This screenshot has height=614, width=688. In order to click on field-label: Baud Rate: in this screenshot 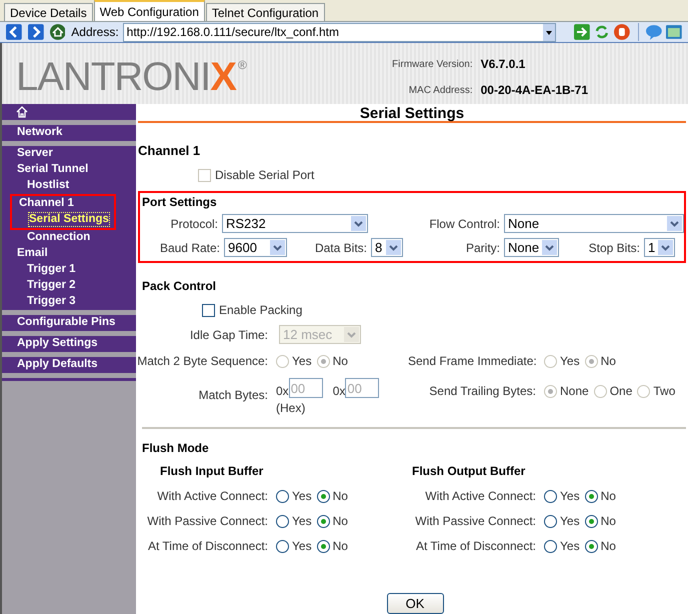, I will do `click(189, 248)`.